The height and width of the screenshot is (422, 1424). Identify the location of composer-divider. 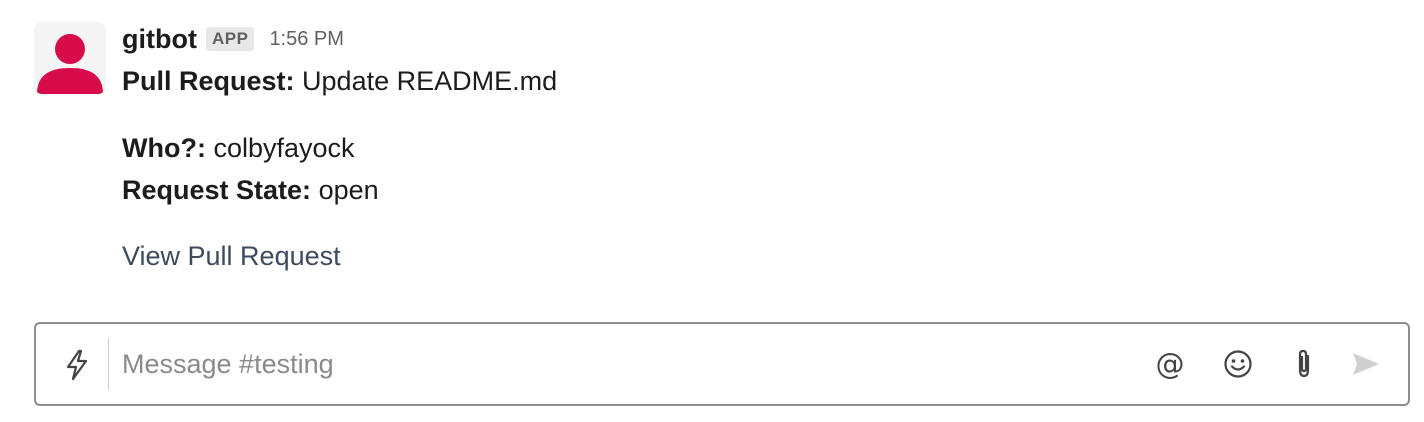
(108, 364).